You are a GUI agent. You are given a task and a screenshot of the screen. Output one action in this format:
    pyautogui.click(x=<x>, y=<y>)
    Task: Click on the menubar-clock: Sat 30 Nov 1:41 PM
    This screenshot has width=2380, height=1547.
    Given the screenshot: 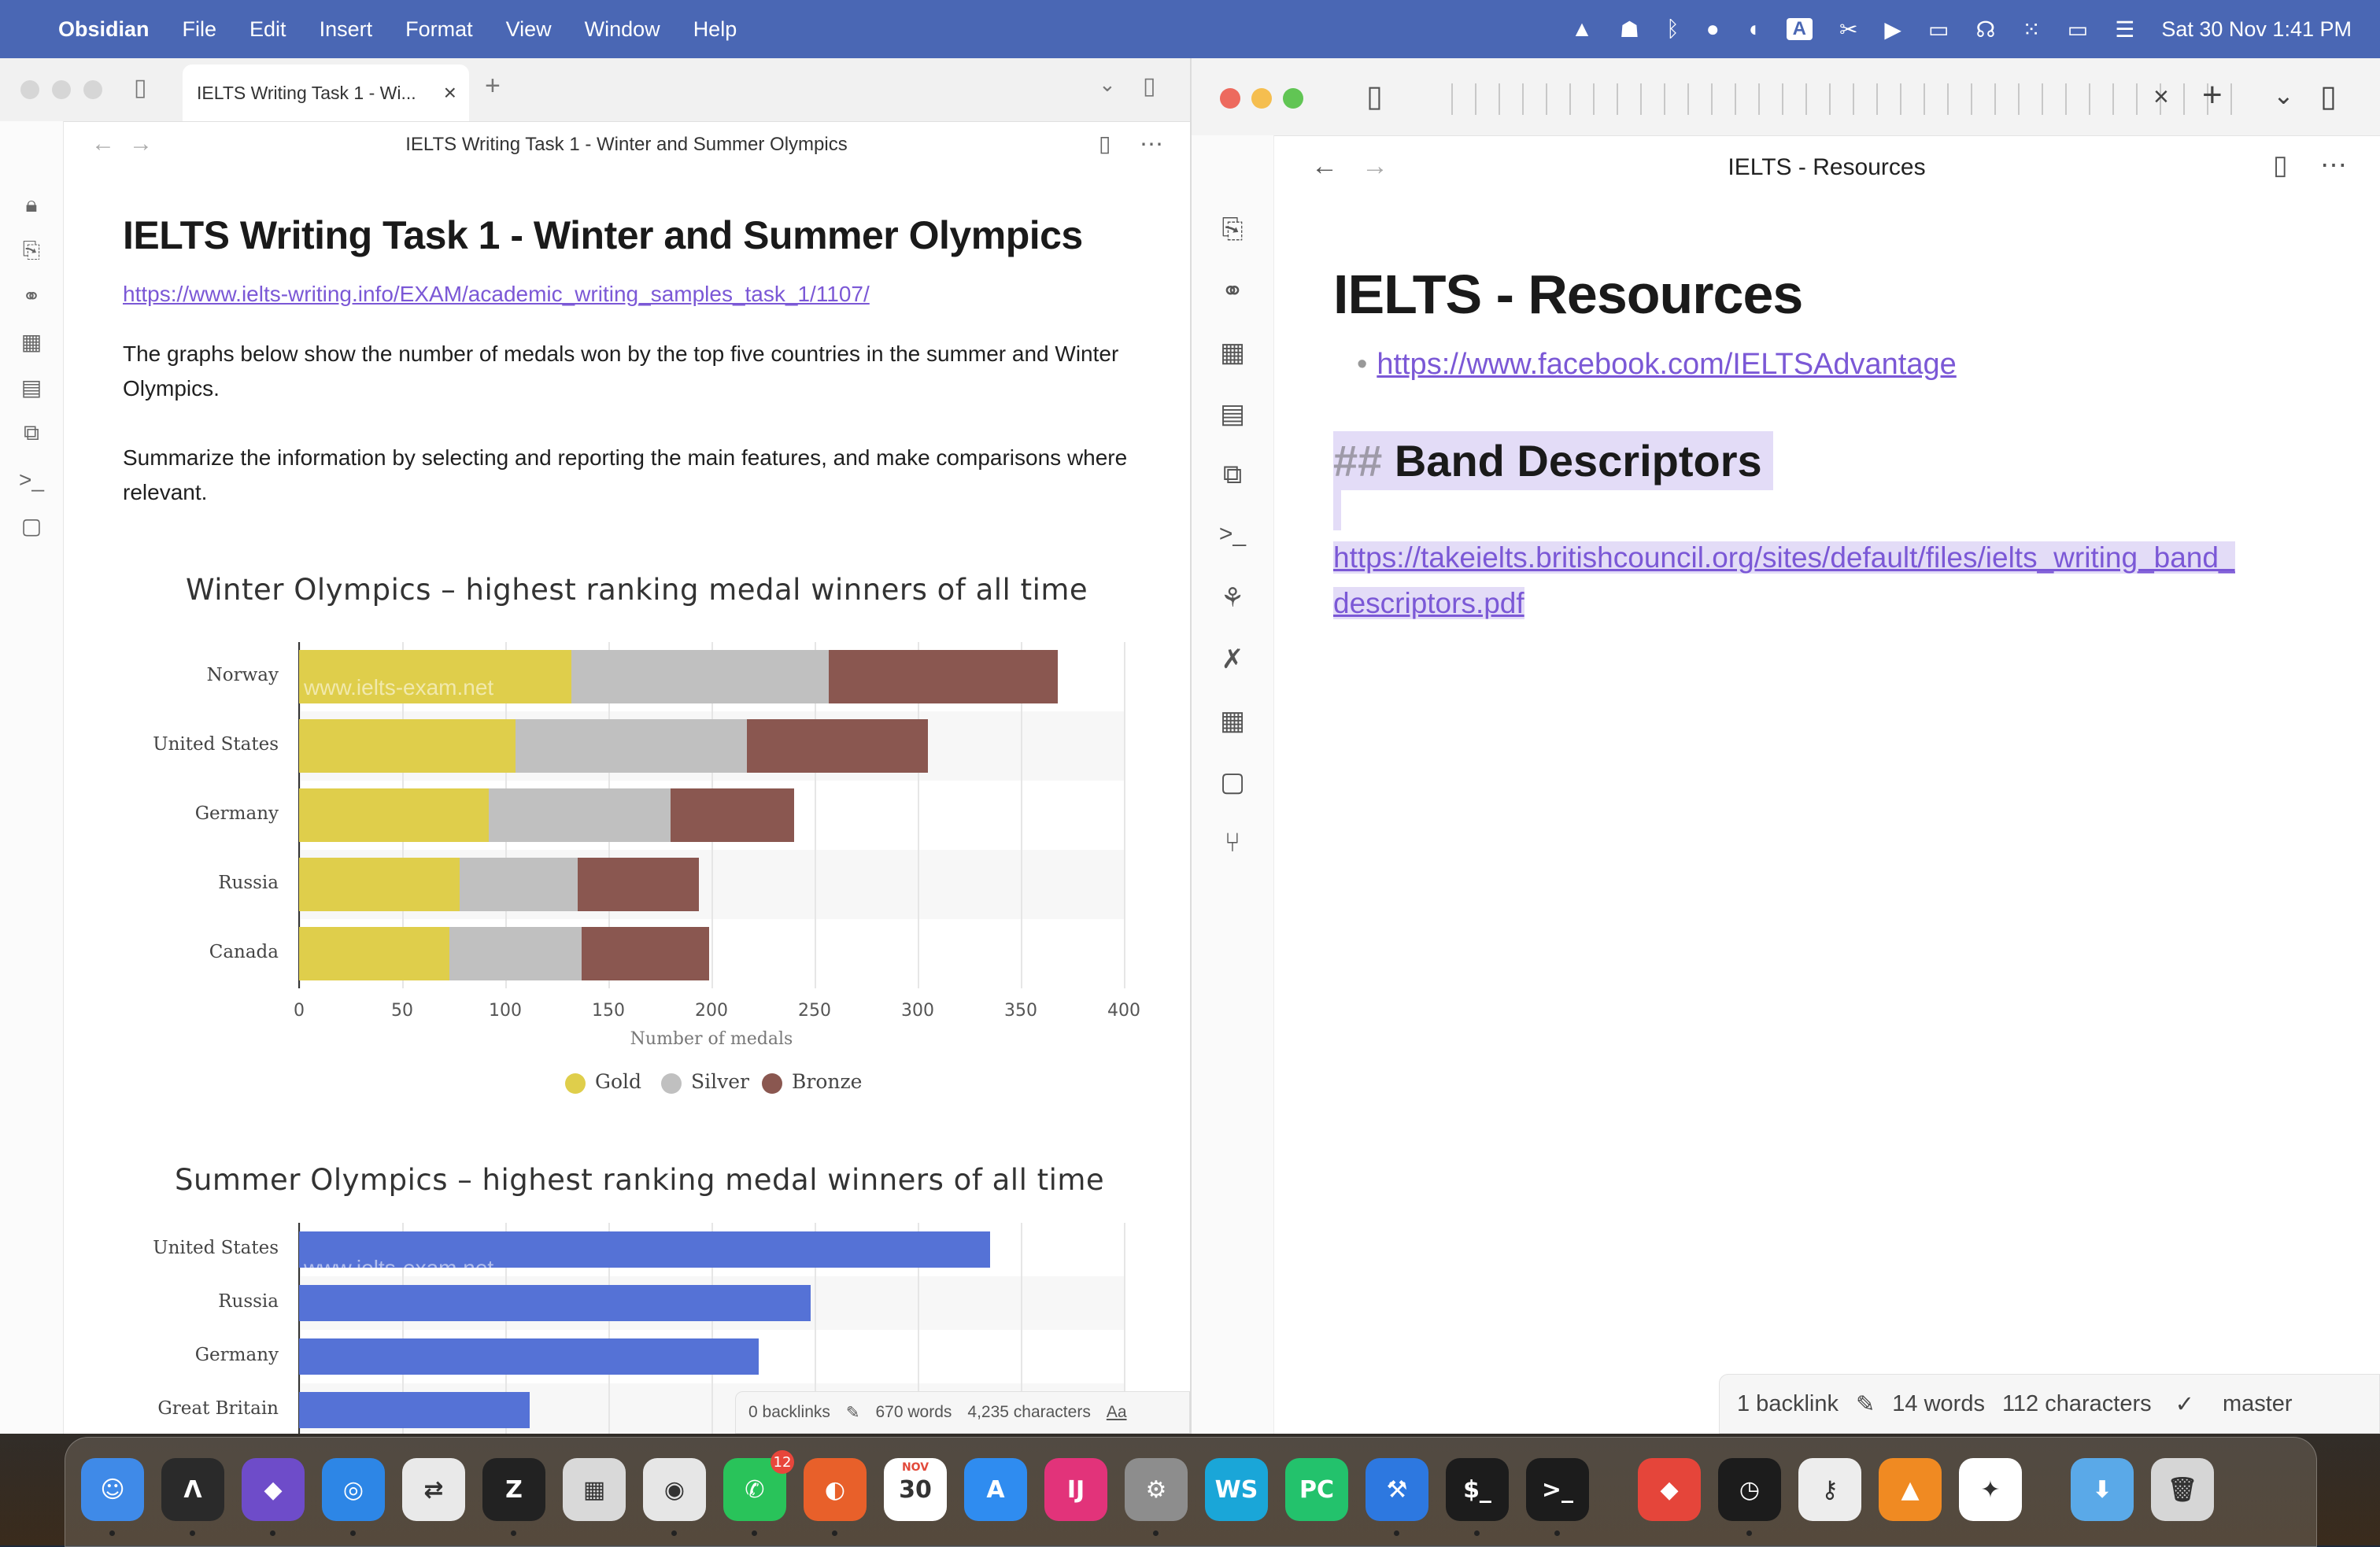 What is the action you would take?
    pyautogui.click(x=2256, y=29)
    